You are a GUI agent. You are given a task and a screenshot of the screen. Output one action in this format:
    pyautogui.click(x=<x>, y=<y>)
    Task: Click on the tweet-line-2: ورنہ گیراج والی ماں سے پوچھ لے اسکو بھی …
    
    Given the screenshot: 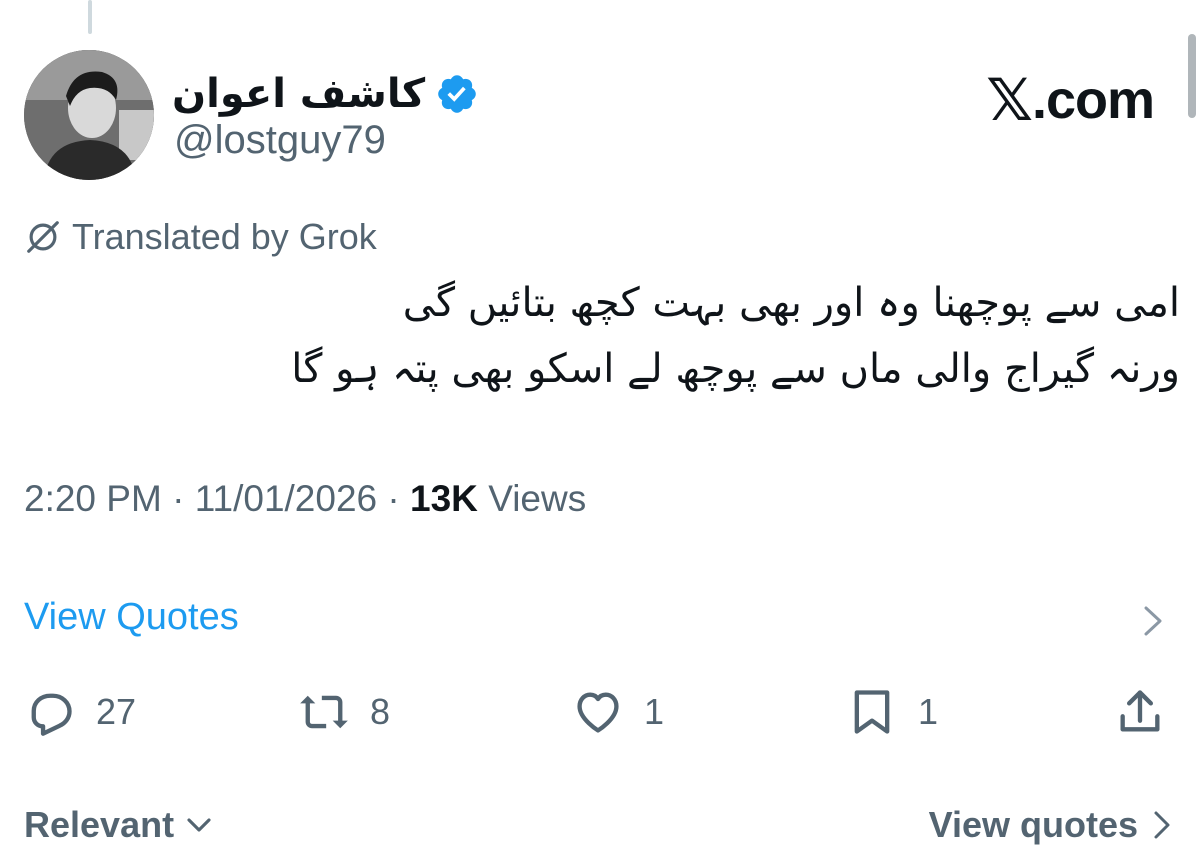 What is the action you would take?
    pyautogui.click(x=735, y=369)
    